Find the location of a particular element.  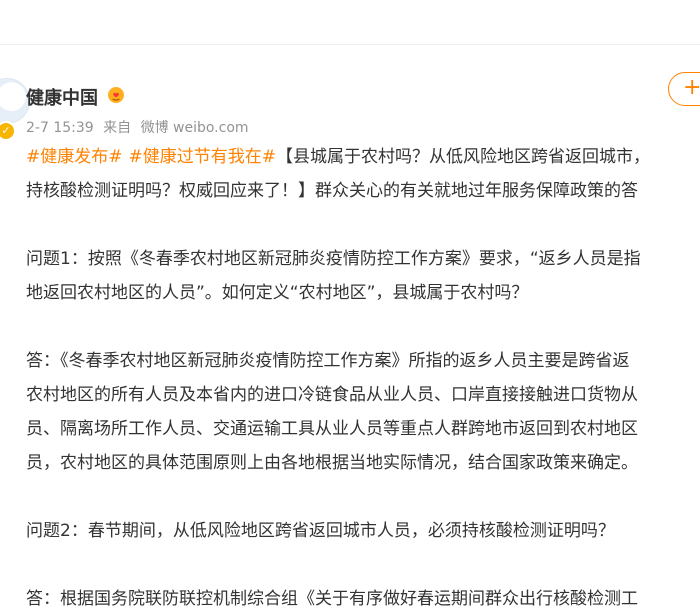

post-line-2: 持核酸检测证明吗？权威回应来了！】群众关心的有关就地过年服务保障政策的答 is located at coordinates (332, 191).